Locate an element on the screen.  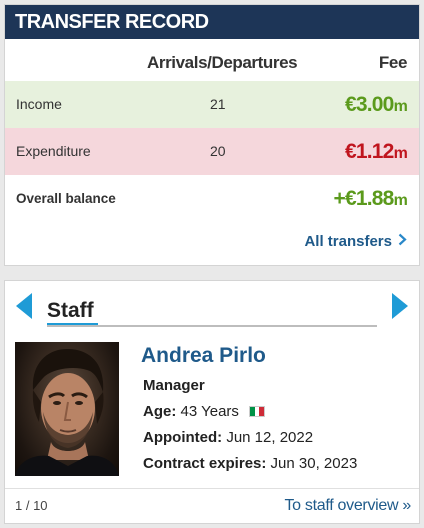
income-fee-unit: m is located at coordinates (400, 106).